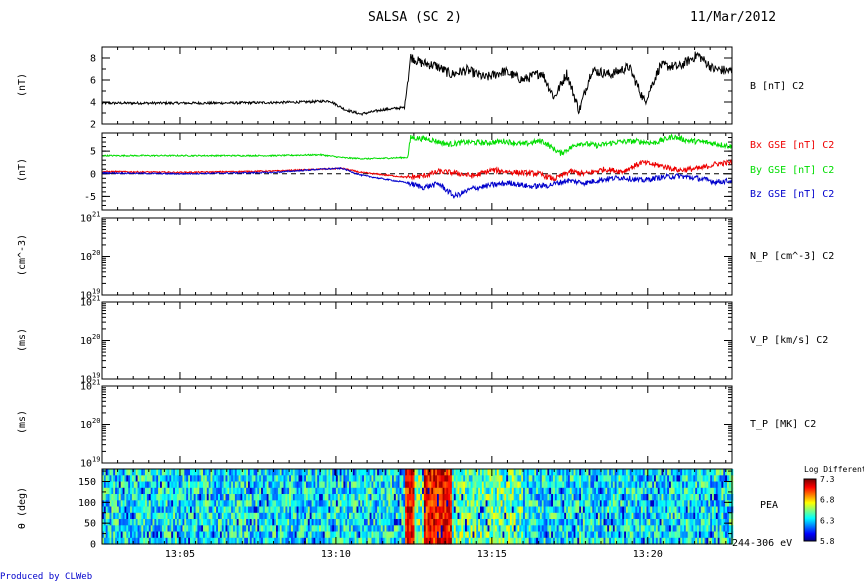  I want to click on legend-vp: V_P [km/s] C2, so click(789, 340).